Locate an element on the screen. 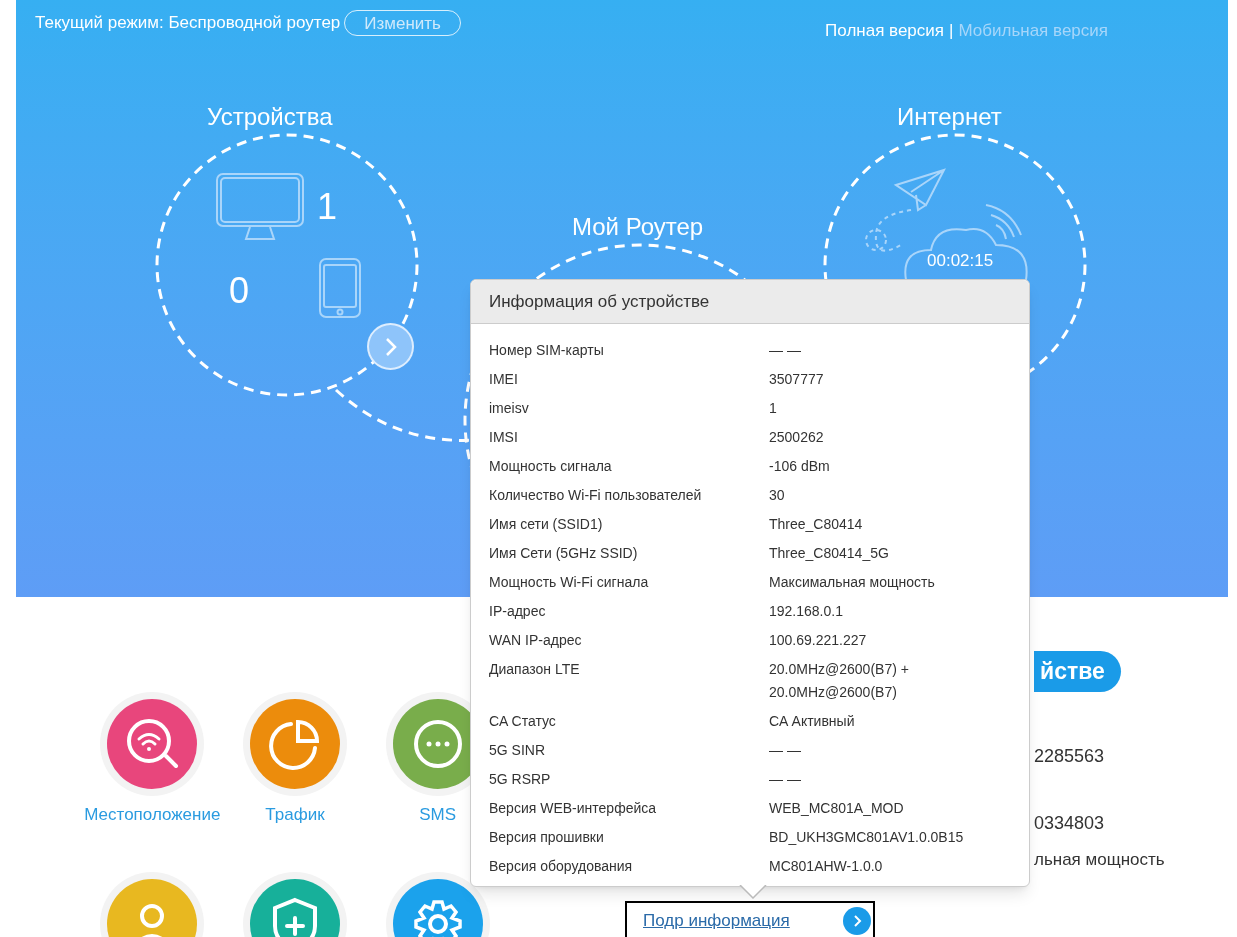 The image size is (1237, 937). version-link: Полная версия is located at coordinates (885, 31).